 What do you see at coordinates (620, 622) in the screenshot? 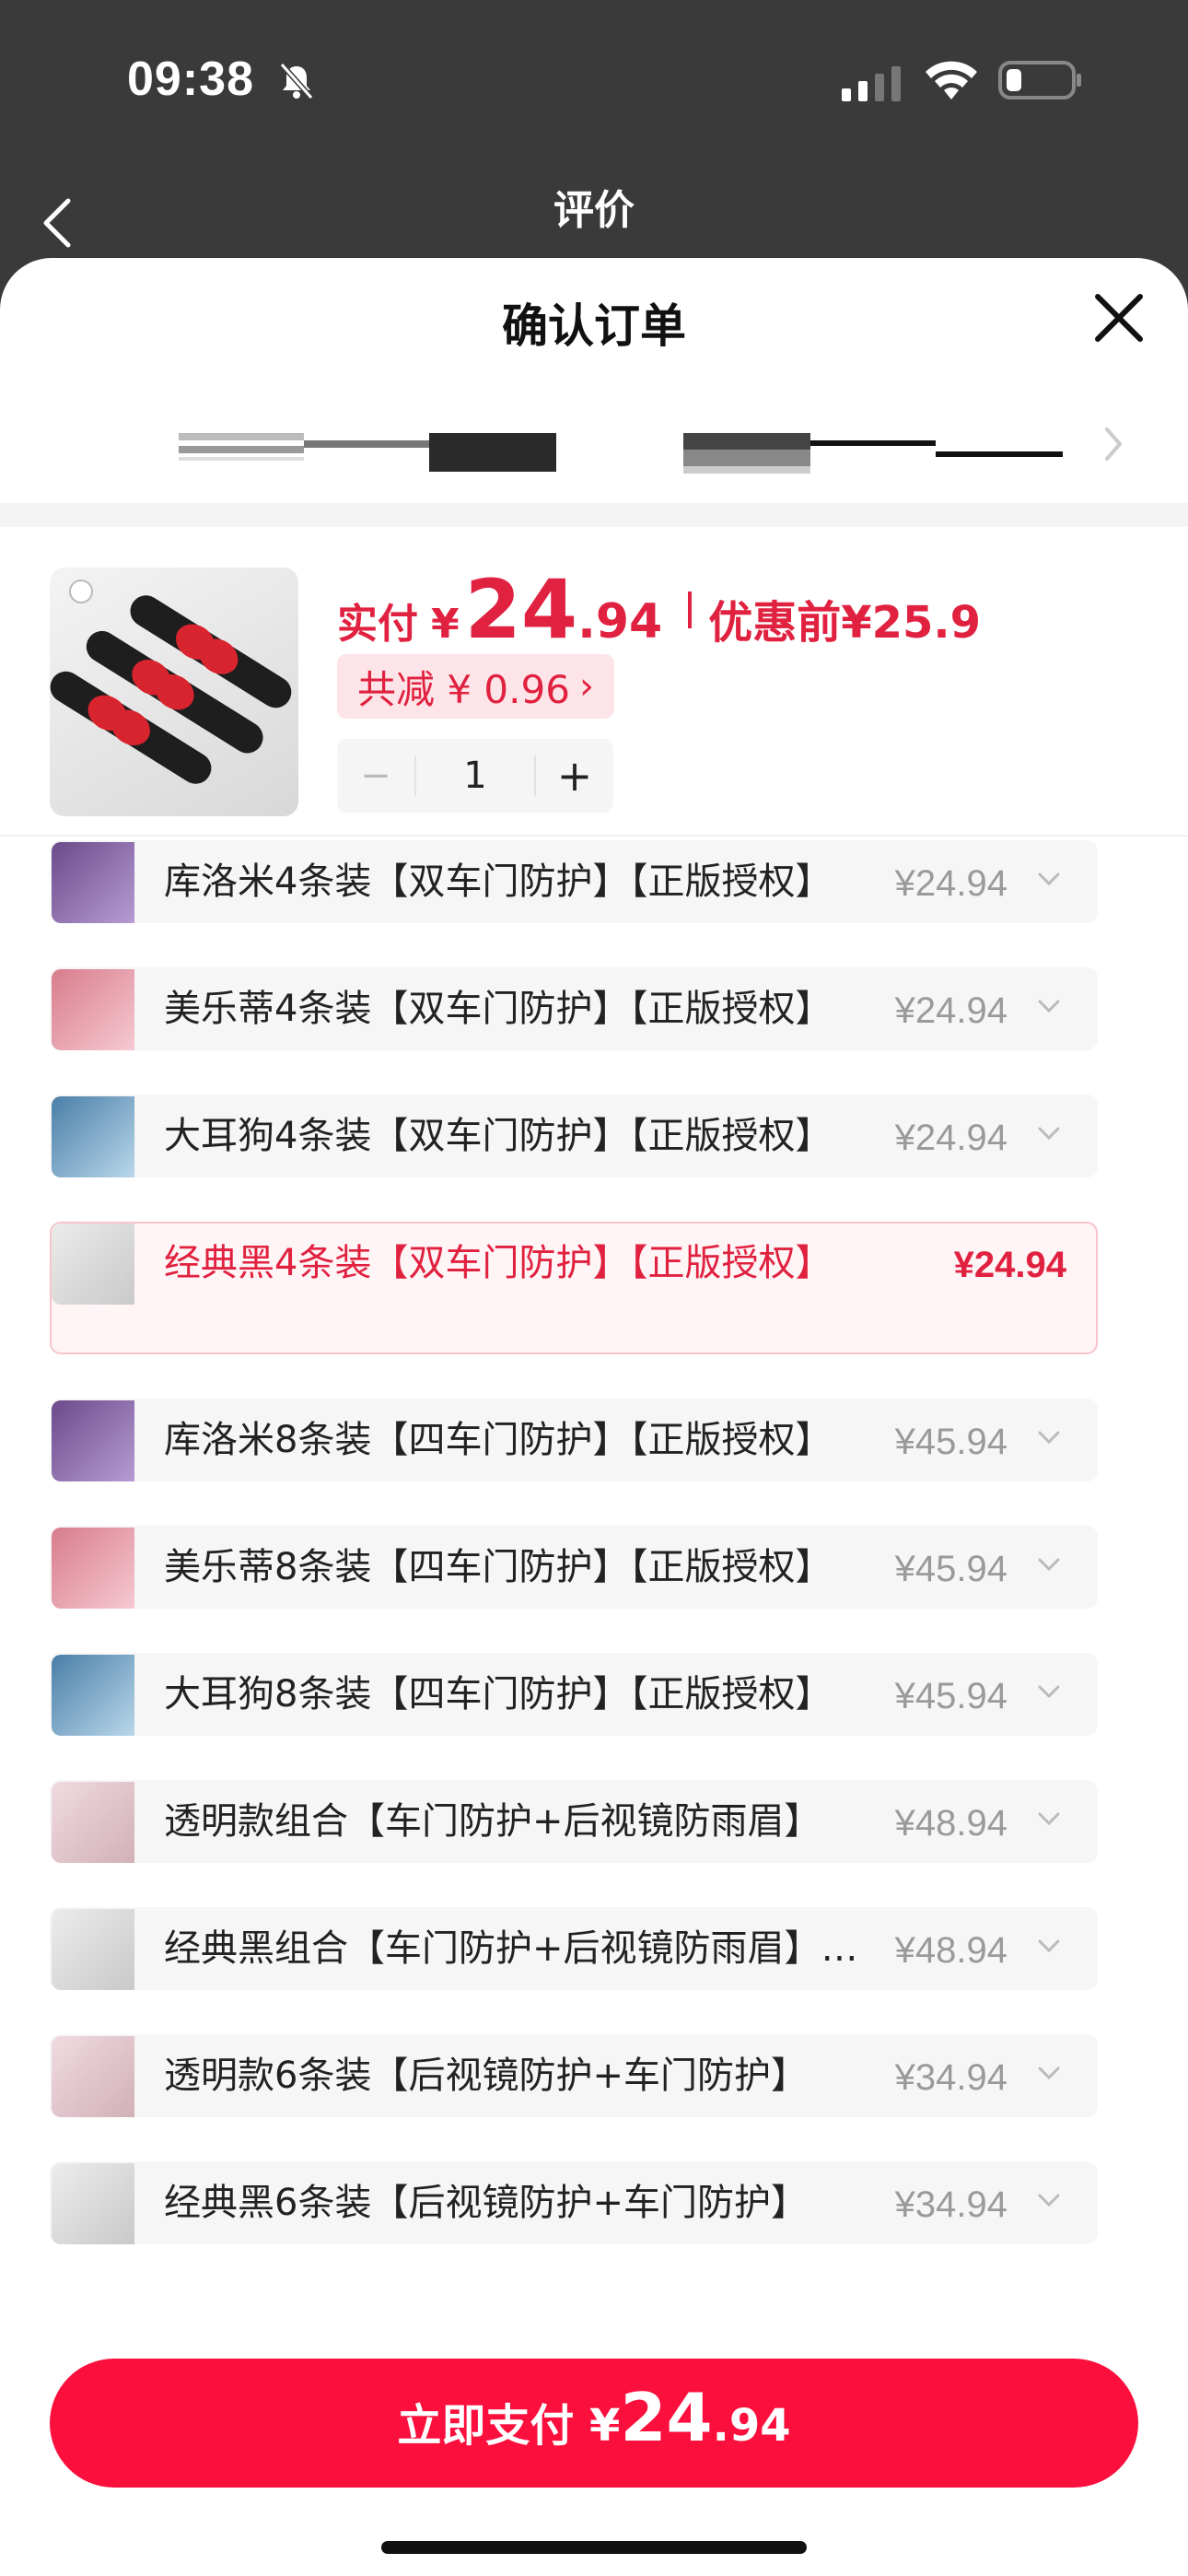
I see `price-decimal: .94` at bounding box center [620, 622].